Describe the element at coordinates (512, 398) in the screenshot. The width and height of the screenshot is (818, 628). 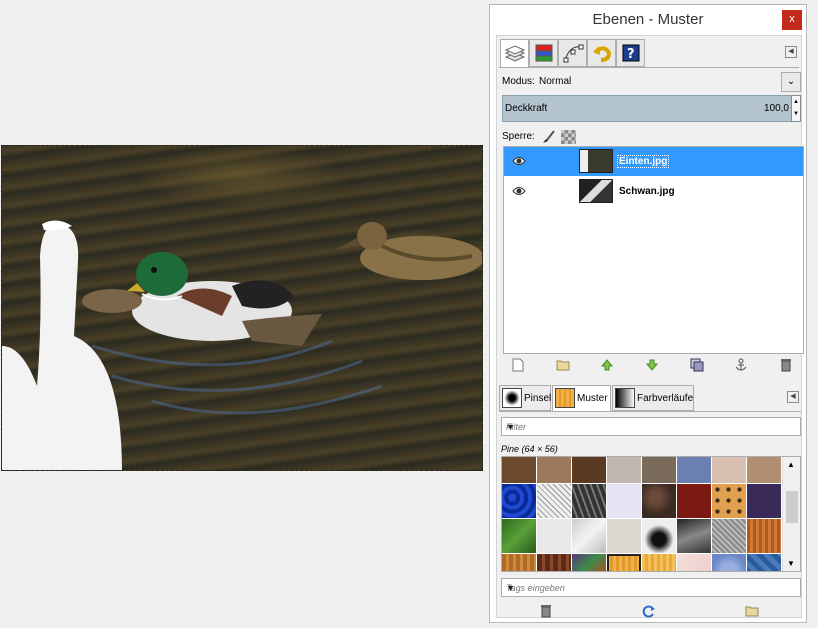
I see `brush-preview-icon` at that location.